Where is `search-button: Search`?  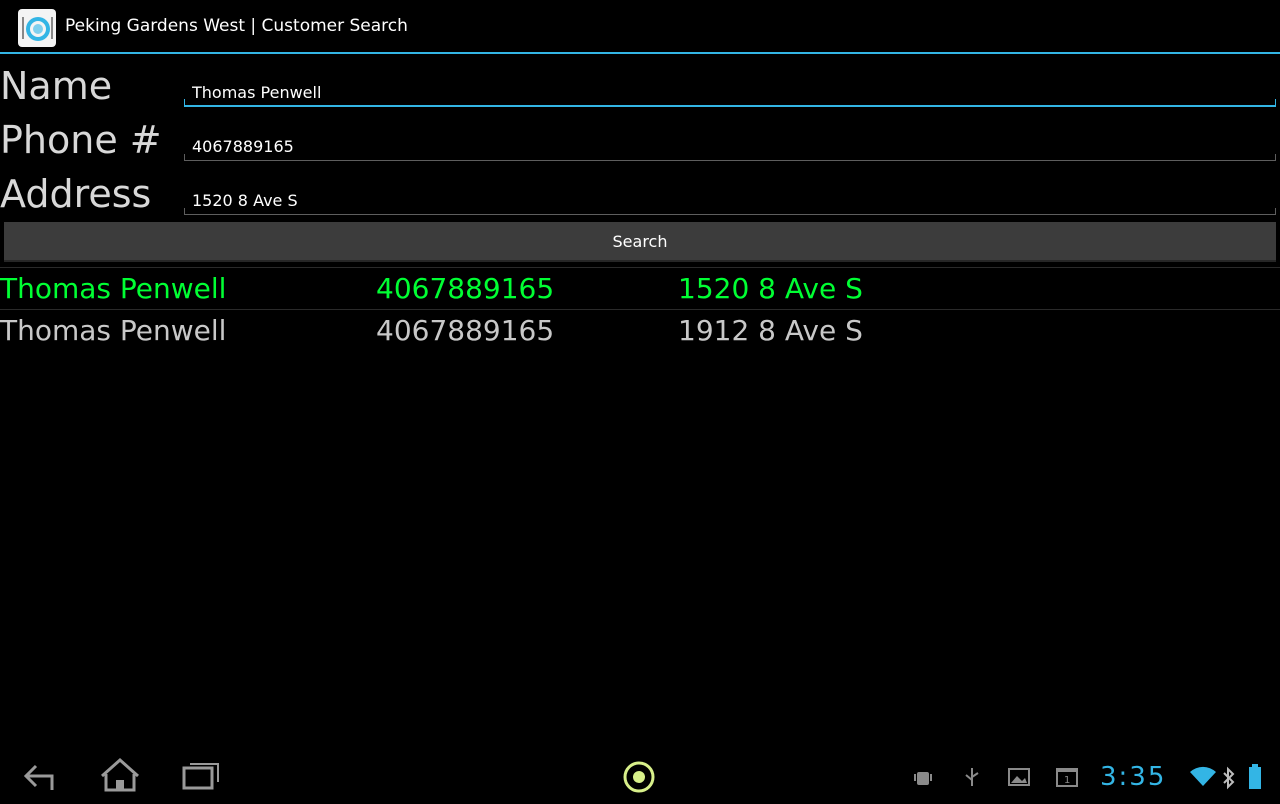 search-button: Search is located at coordinates (640, 242).